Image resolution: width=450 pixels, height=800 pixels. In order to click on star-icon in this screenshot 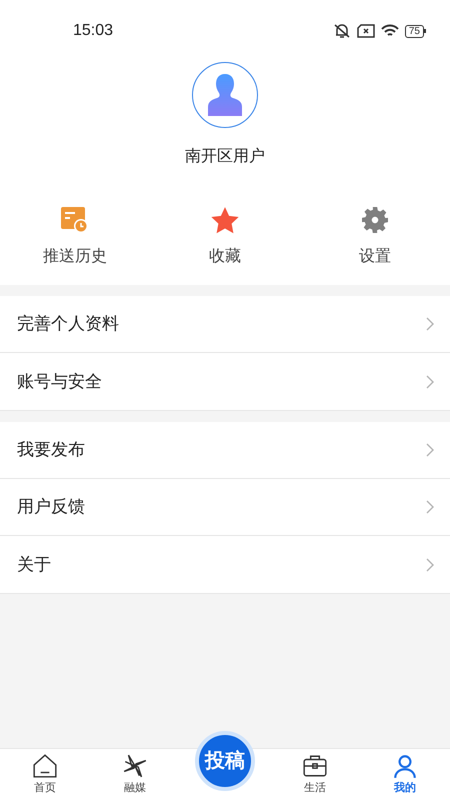, I will do `click(225, 220)`.